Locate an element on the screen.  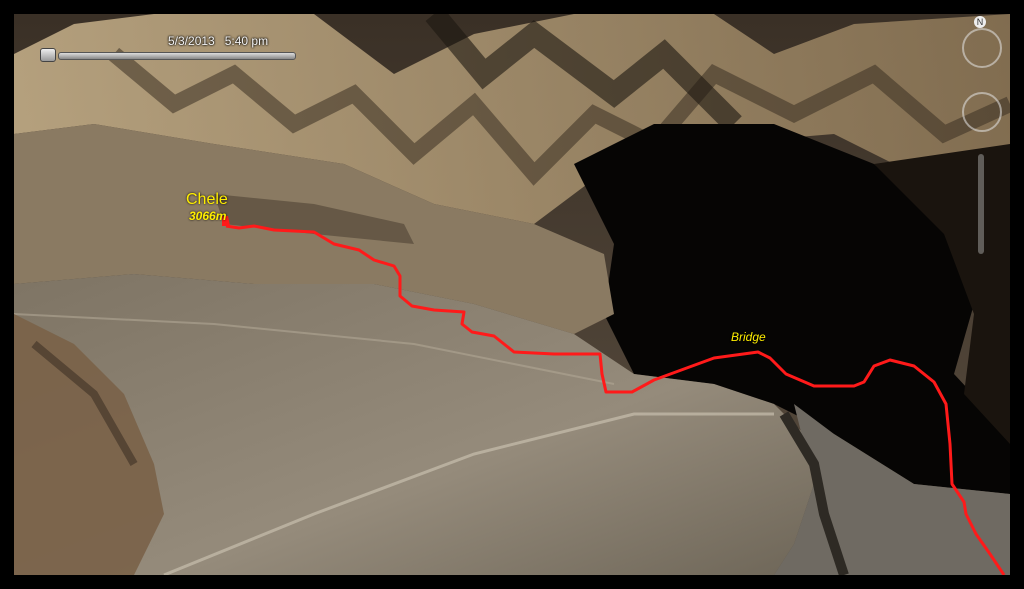
zoom-slider is located at coordinates (981, 204).